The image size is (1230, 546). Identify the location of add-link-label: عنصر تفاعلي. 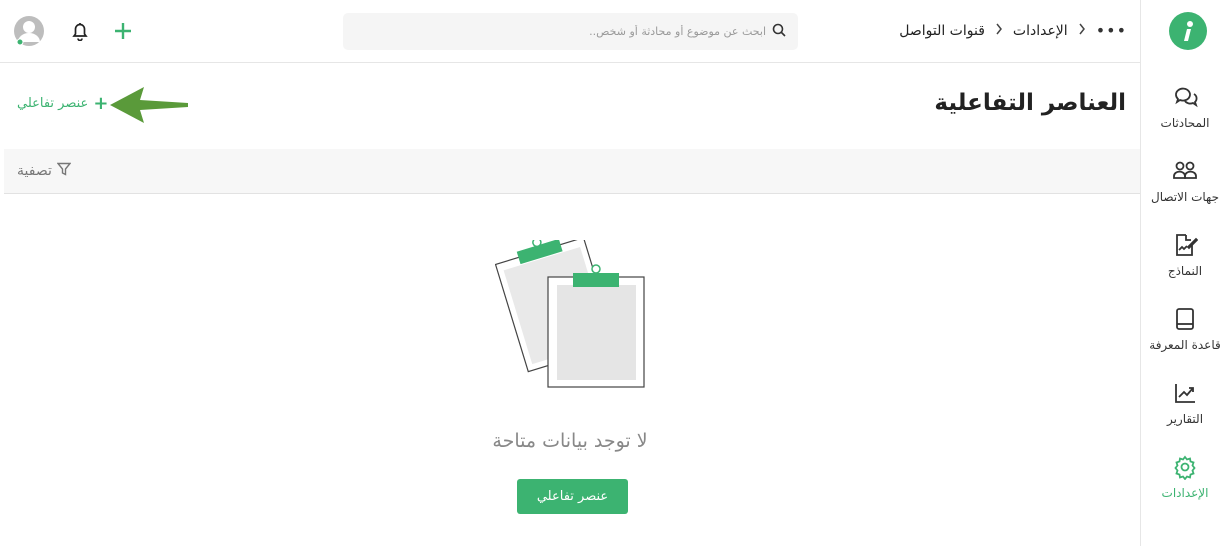
(53, 103).